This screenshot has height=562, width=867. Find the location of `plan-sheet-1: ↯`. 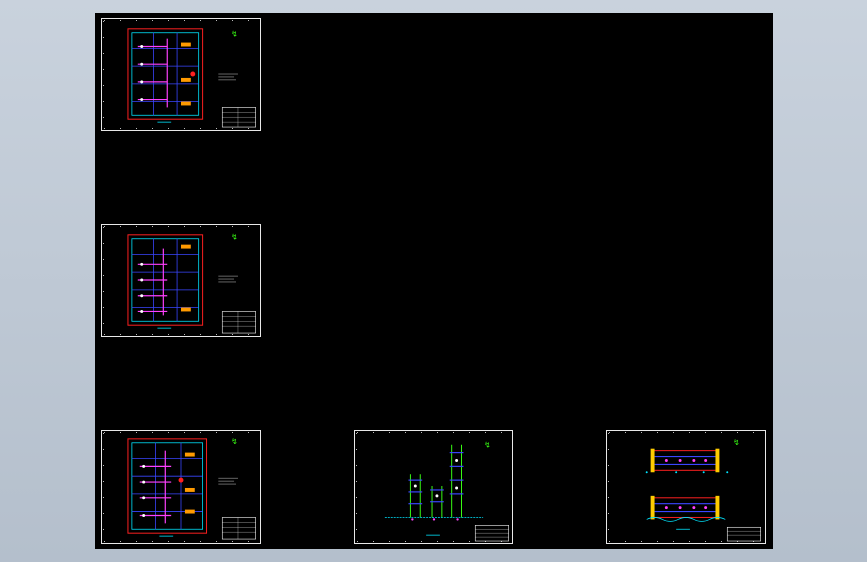

plan-sheet-1: ↯ is located at coordinates (181, 74).